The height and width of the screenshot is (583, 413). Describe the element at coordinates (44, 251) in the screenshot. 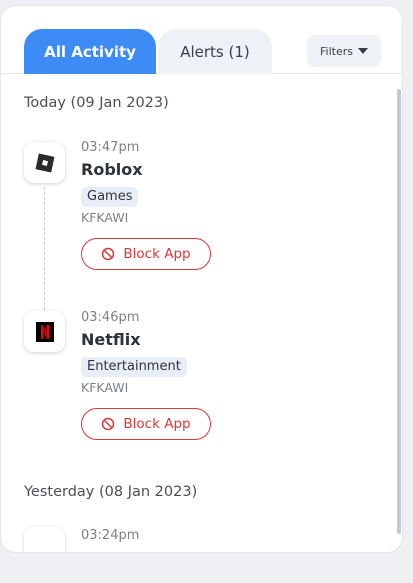

I see `timeline-connector` at that location.